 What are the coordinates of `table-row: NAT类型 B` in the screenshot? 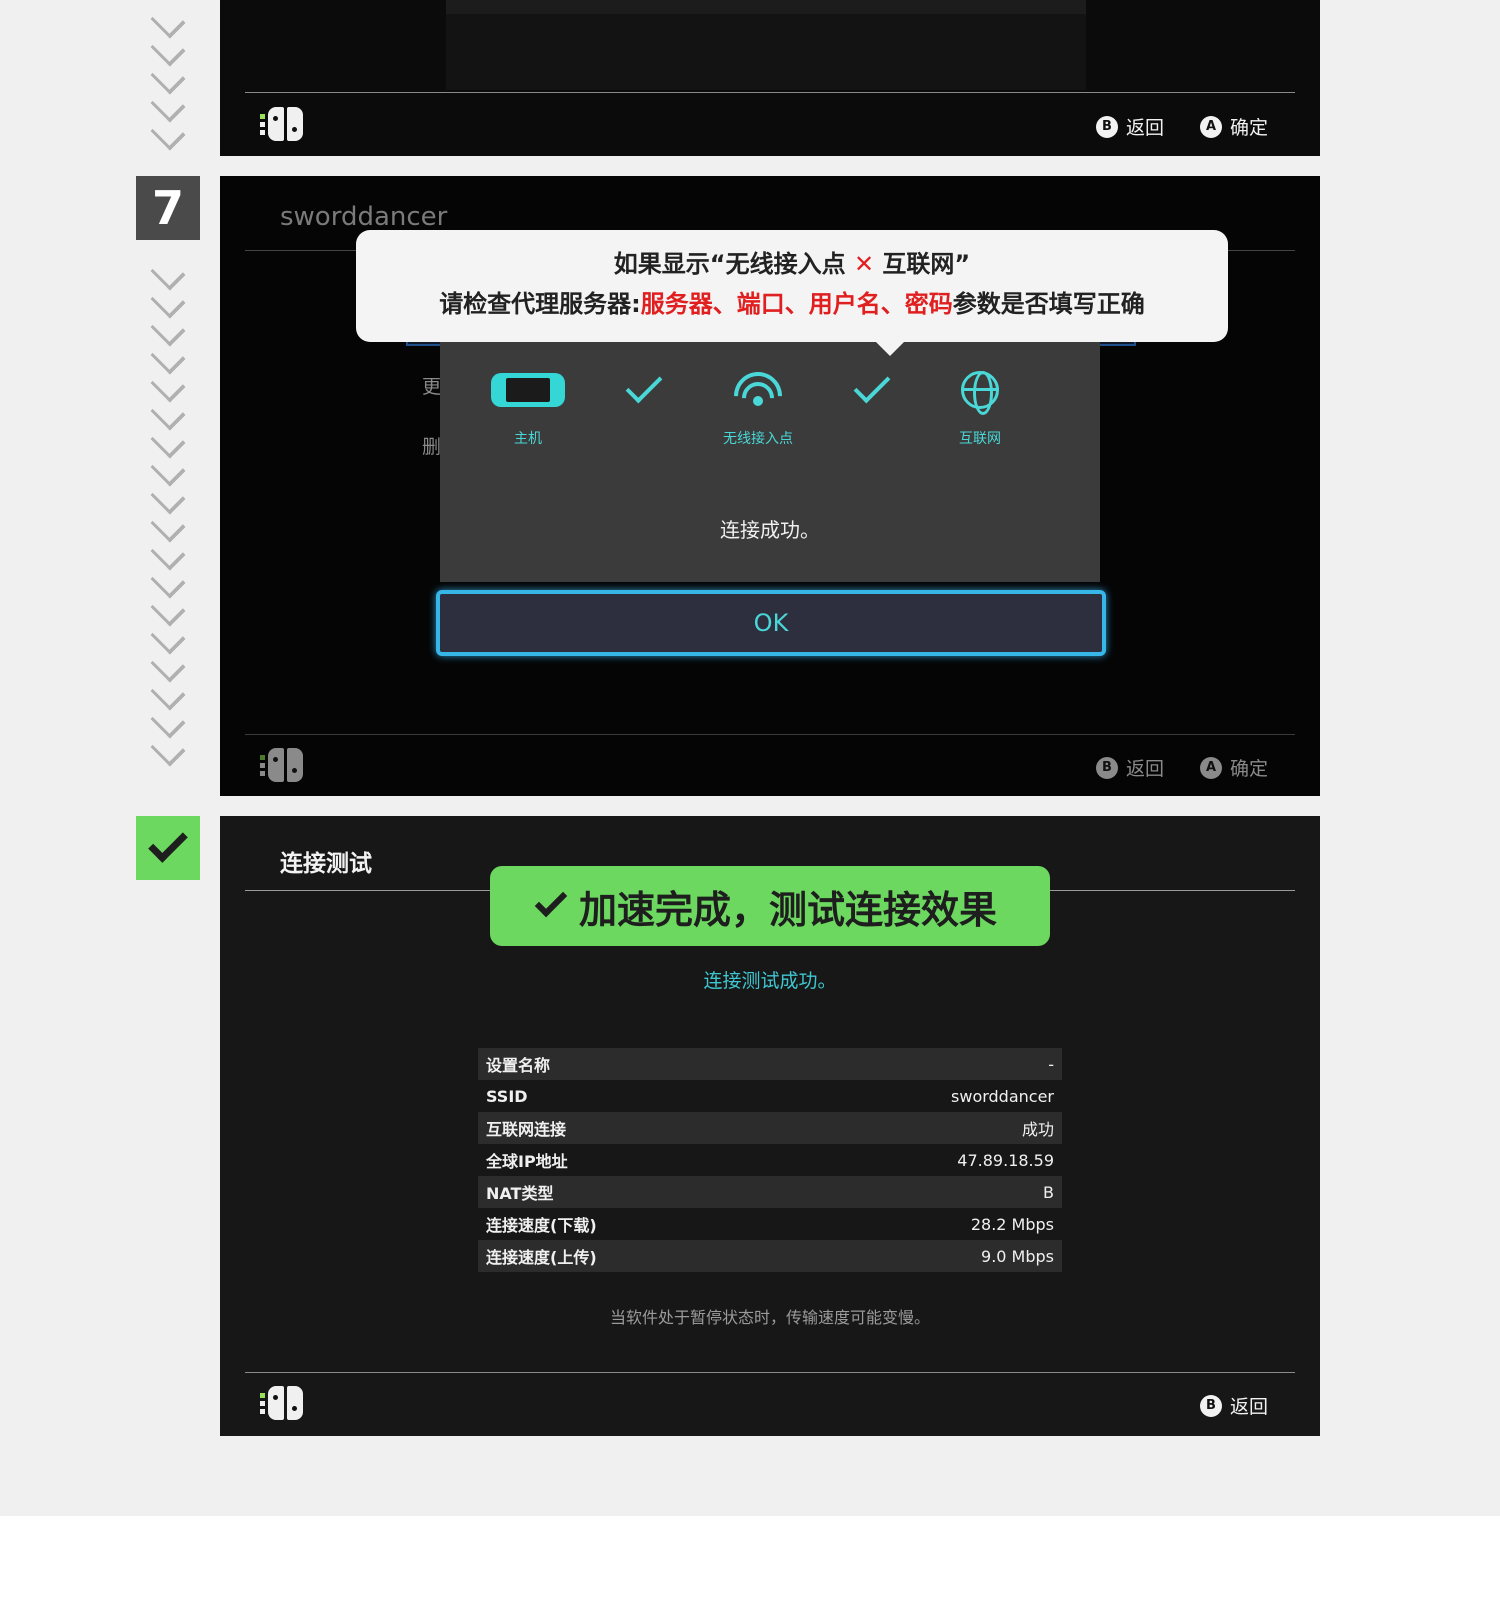 It's located at (770, 1192).